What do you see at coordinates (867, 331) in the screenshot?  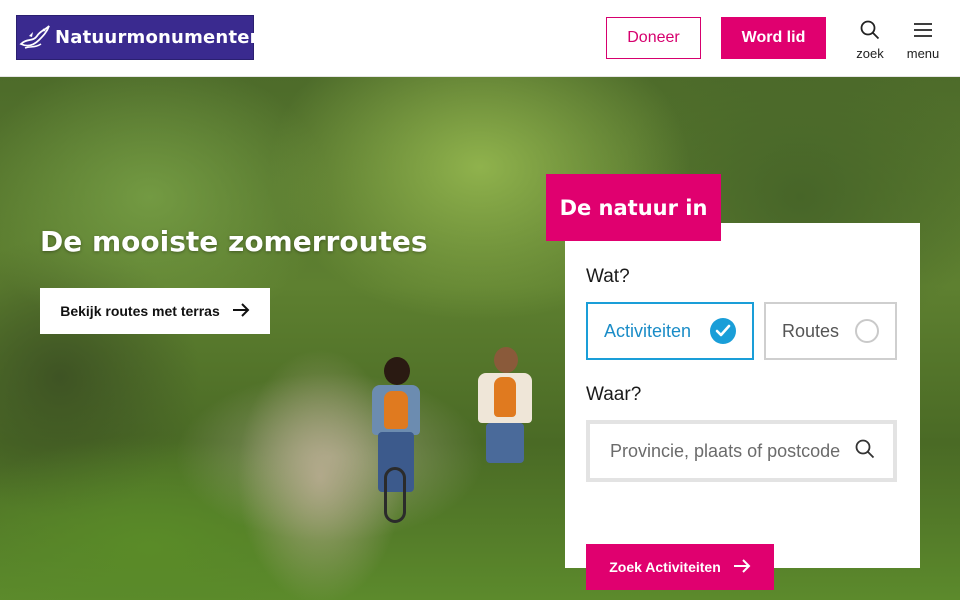 I see `radio-empty-icon` at bounding box center [867, 331].